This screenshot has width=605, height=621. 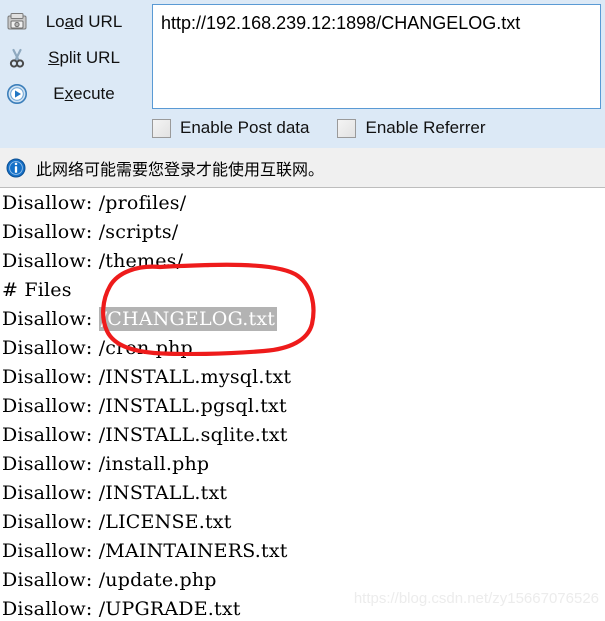 I want to click on watermark: https://blog.csdn.net/zy15667076526, so click(x=476, y=598).